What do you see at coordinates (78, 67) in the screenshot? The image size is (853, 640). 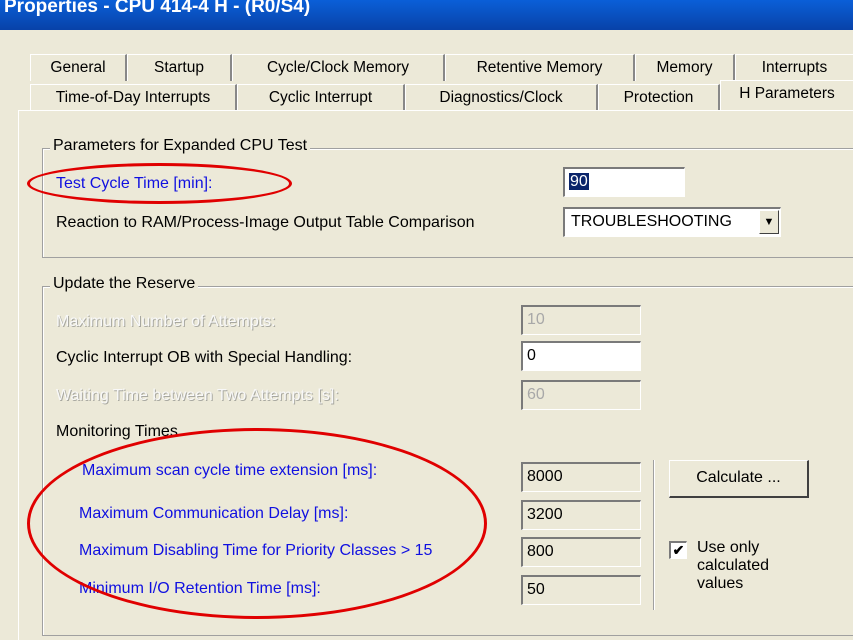 I see `tab-general: General` at bounding box center [78, 67].